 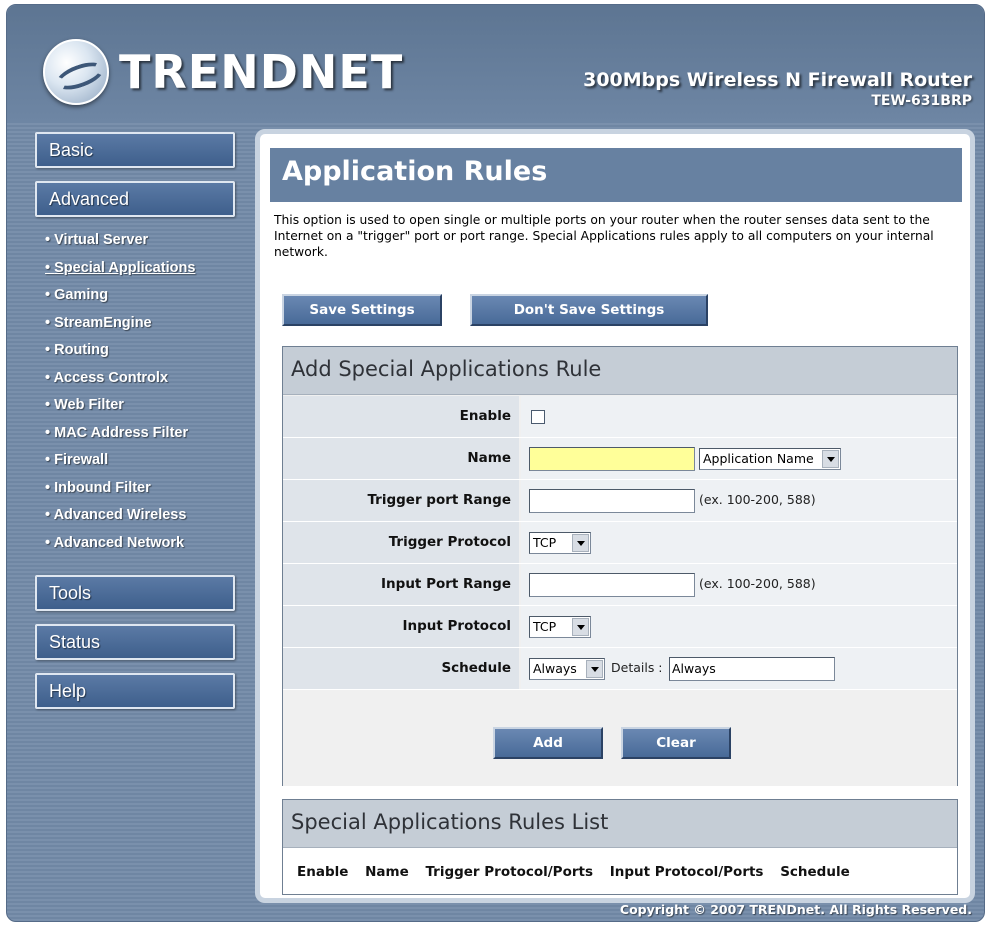 I want to click on sidebar-item-gaming: • Gaming, so click(x=145, y=301).